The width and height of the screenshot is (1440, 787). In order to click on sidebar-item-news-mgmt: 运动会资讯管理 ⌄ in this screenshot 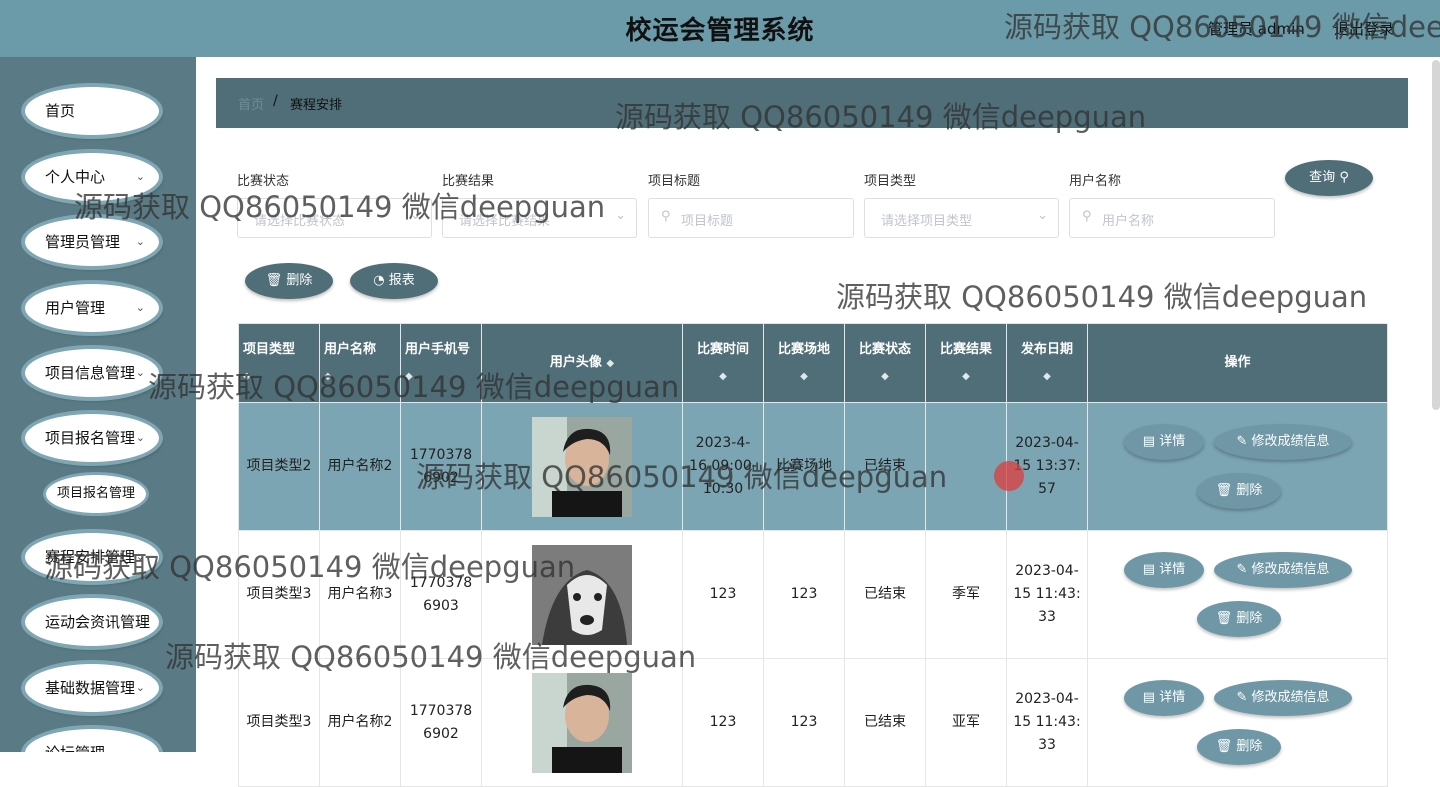, I will do `click(92, 622)`.